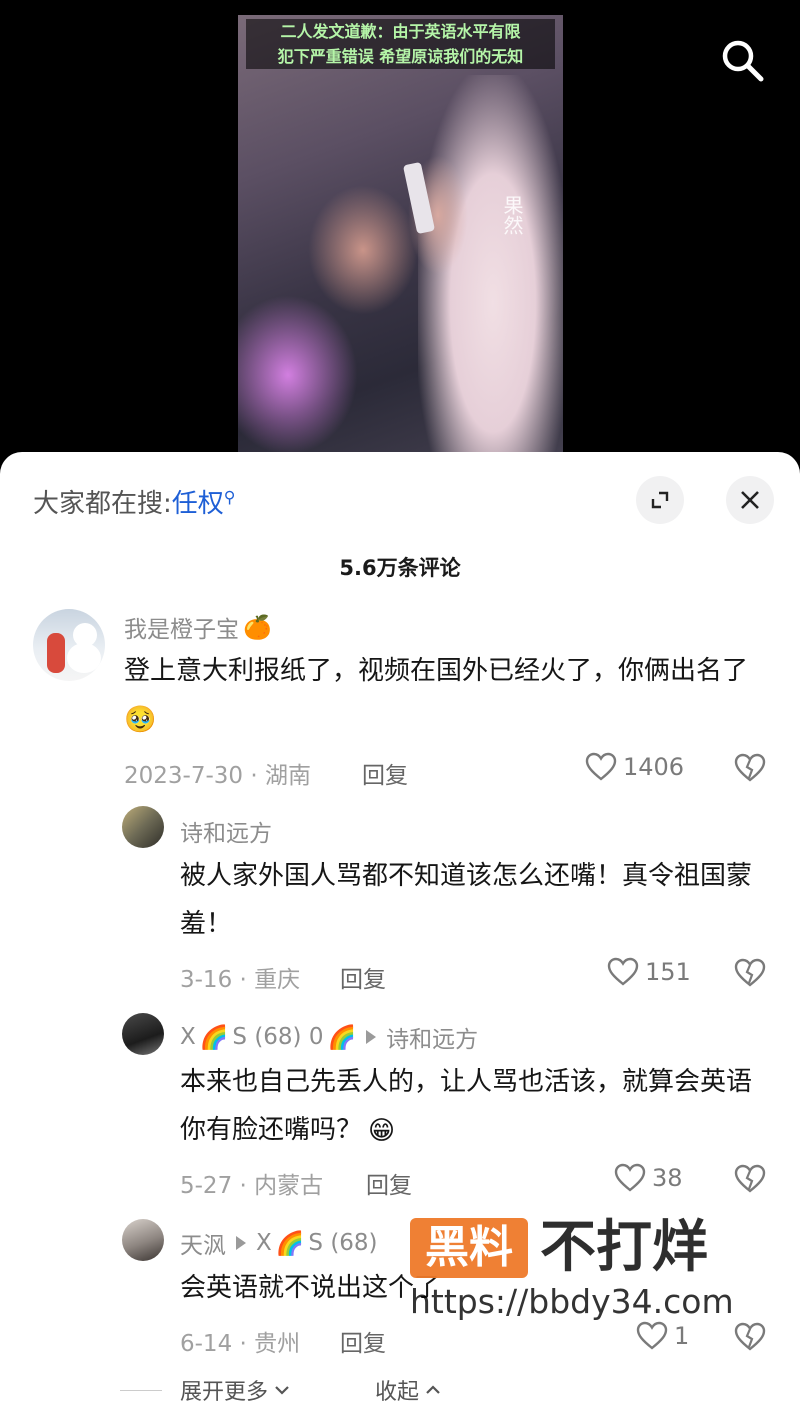 This screenshot has height=1412, width=800. I want to click on trending-search: 大家都在搜:任权⚲, so click(134, 501).